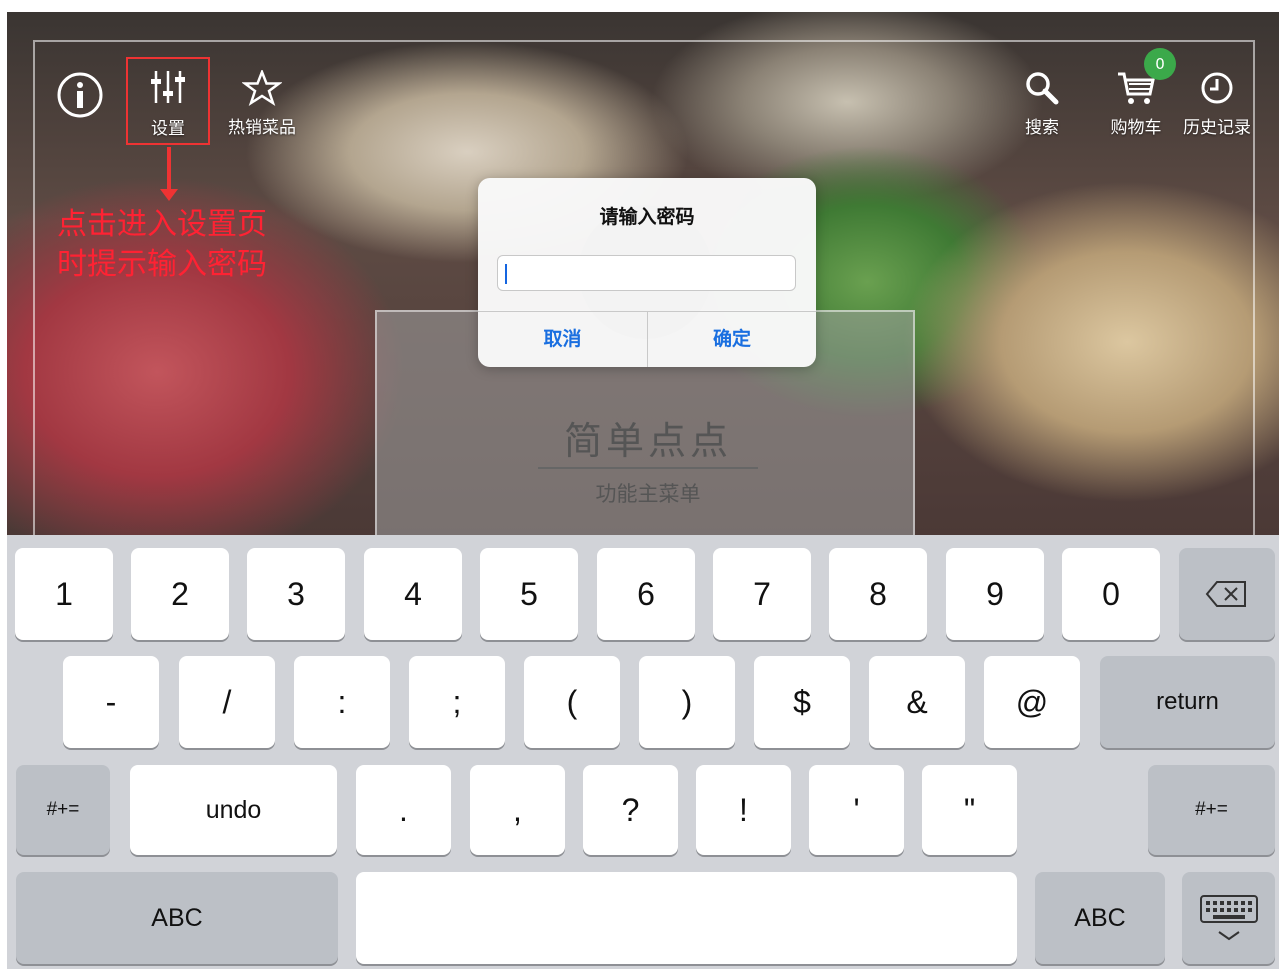 The image size is (1279, 969). What do you see at coordinates (64, 594) in the screenshot?
I see `key-1: 1` at bounding box center [64, 594].